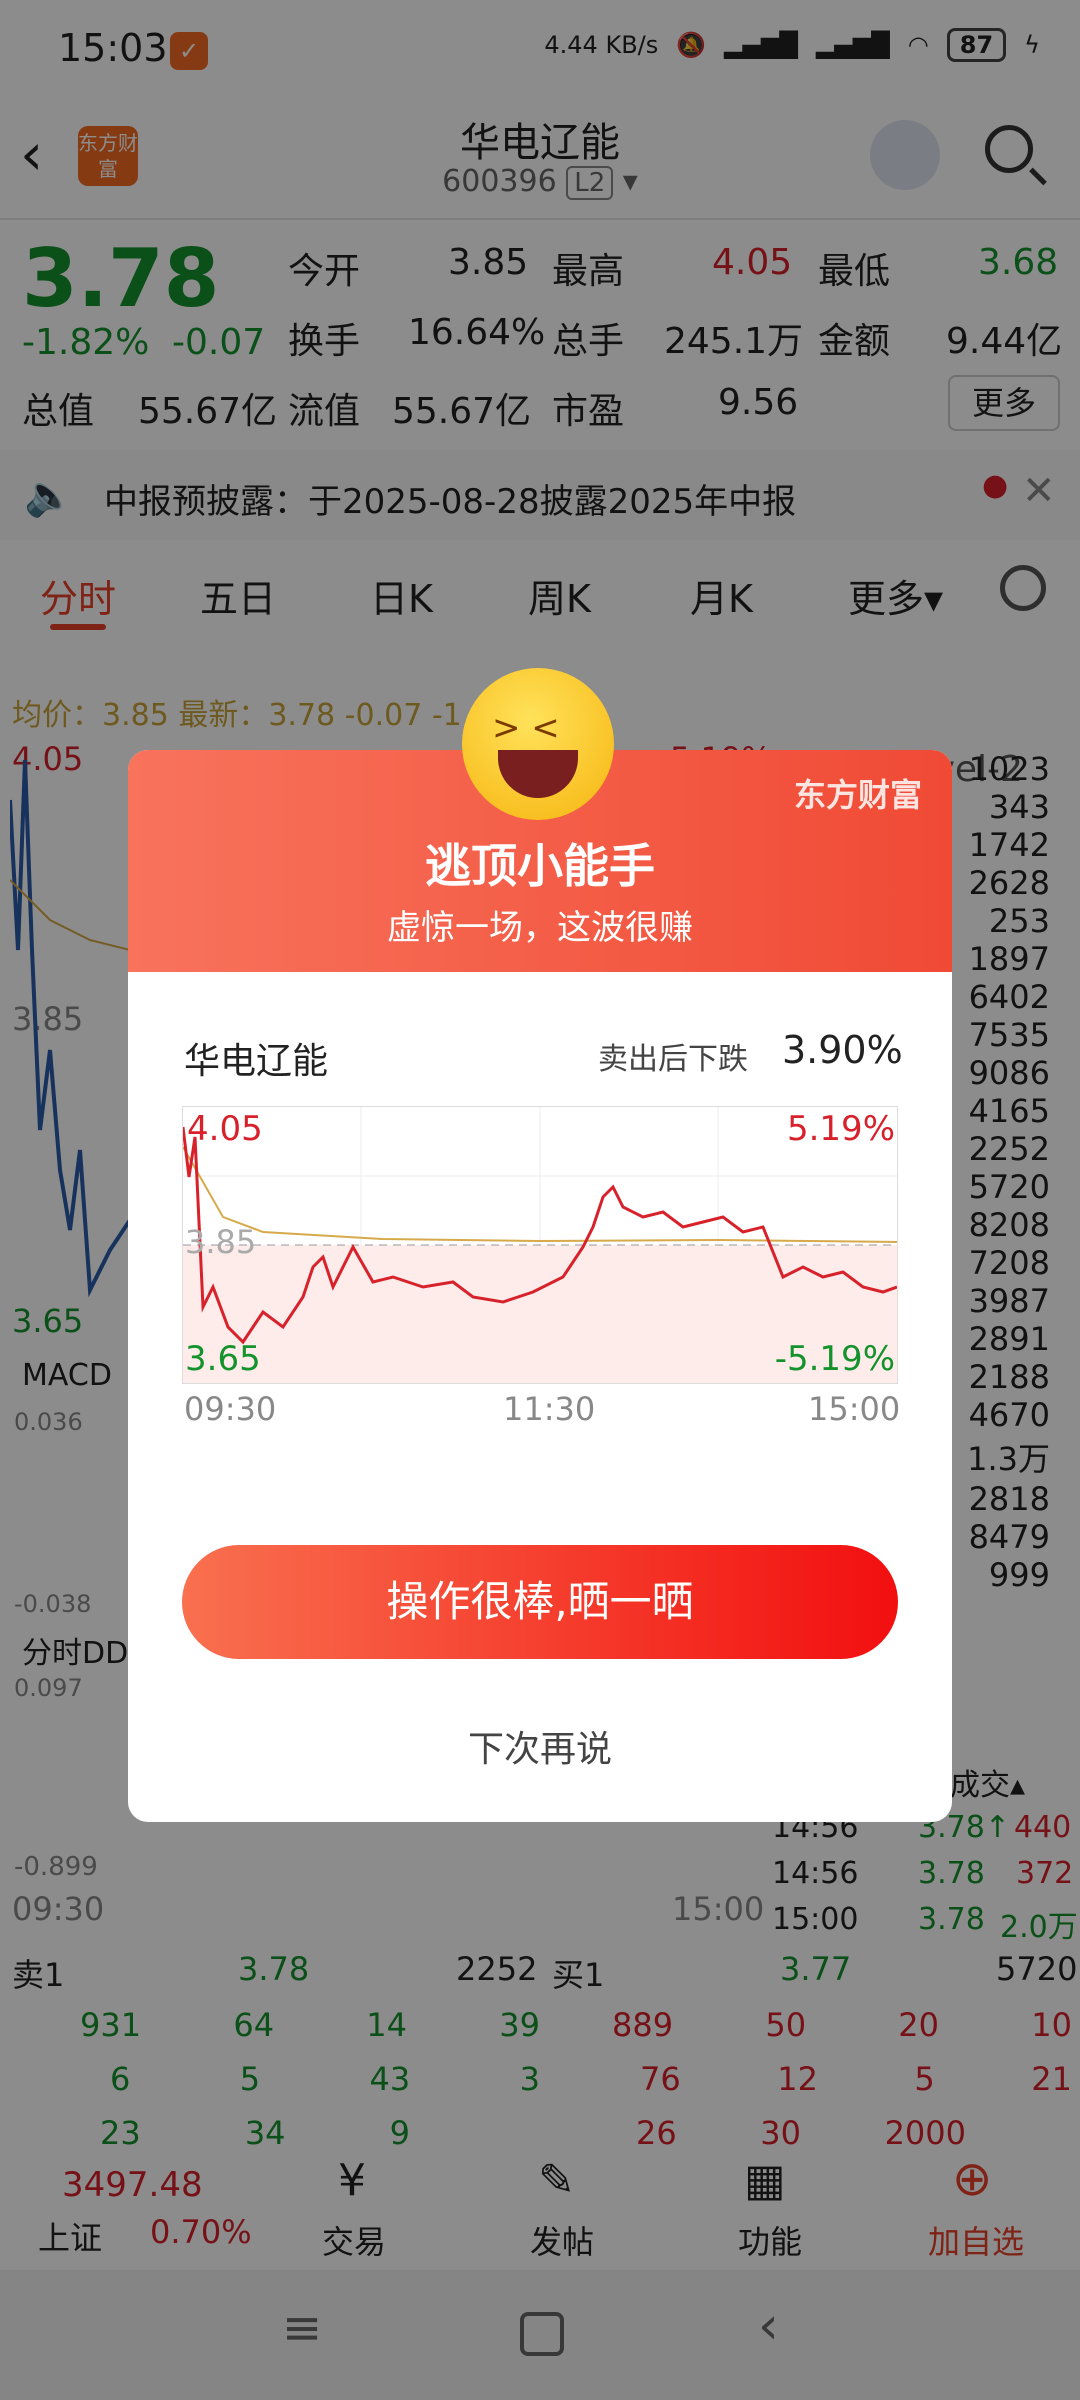 Image resolution: width=1080 pixels, height=2400 pixels. What do you see at coordinates (840, 1129) in the screenshot?
I see `dialog-chart-top-pct: 5.19%` at bounding box center [840, 1129].